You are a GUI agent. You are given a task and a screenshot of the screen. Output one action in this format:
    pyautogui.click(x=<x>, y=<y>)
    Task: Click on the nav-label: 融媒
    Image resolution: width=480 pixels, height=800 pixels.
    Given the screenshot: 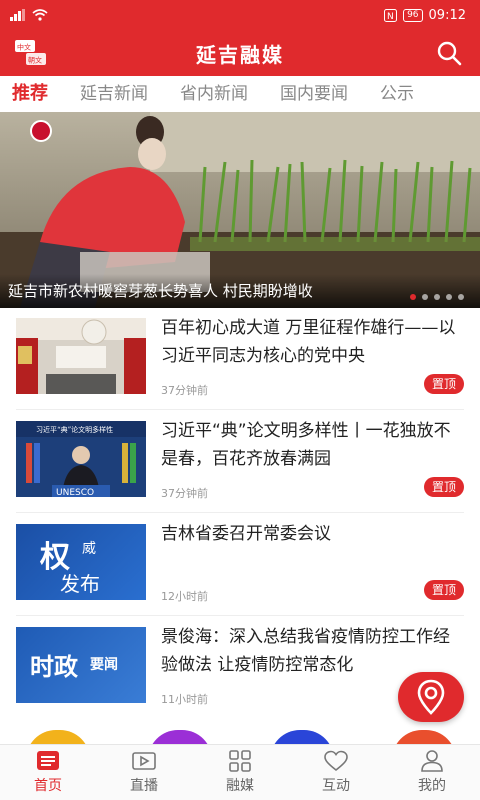 What is the action you would take?
    pyautogui.click(x=240, y=786)
    